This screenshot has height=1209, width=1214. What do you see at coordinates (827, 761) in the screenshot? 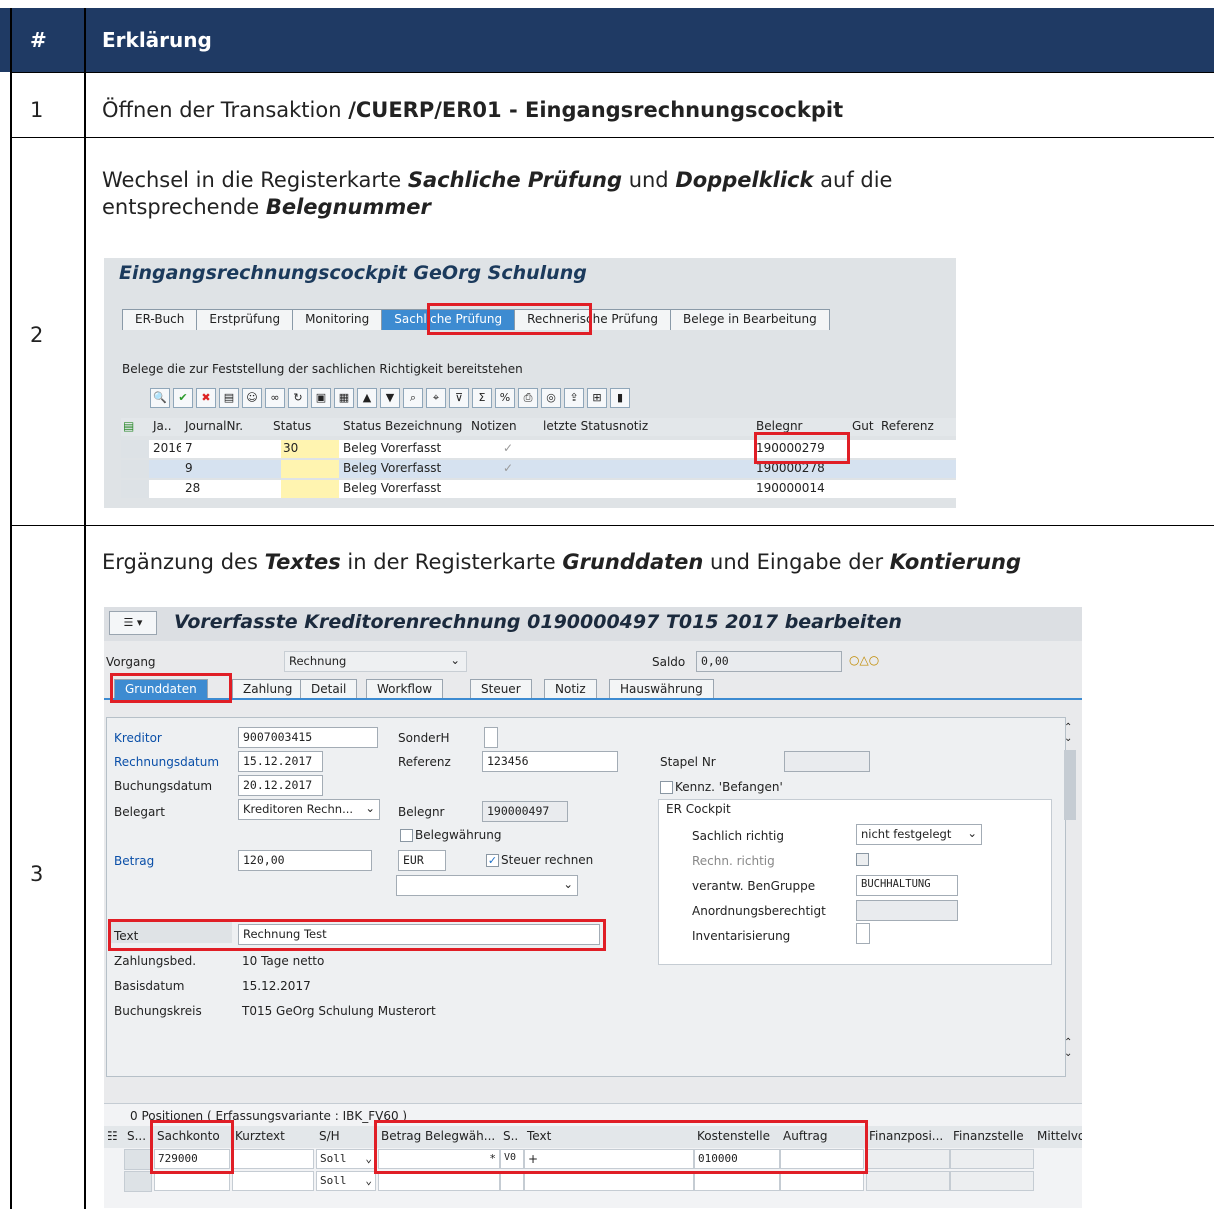
I see `stapel-field` at bounding box center [827, 761].